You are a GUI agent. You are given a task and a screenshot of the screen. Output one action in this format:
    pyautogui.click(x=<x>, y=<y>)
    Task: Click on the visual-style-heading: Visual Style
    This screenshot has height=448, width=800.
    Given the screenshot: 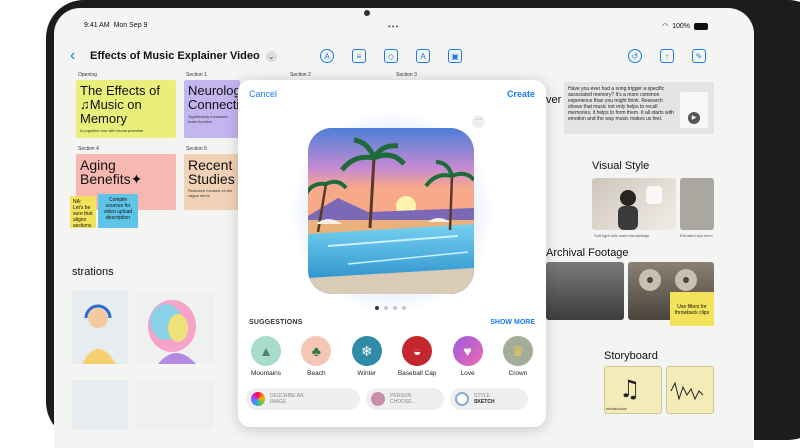 What is the action you would take?
    pyautogui.click(x=621, y=166)
    